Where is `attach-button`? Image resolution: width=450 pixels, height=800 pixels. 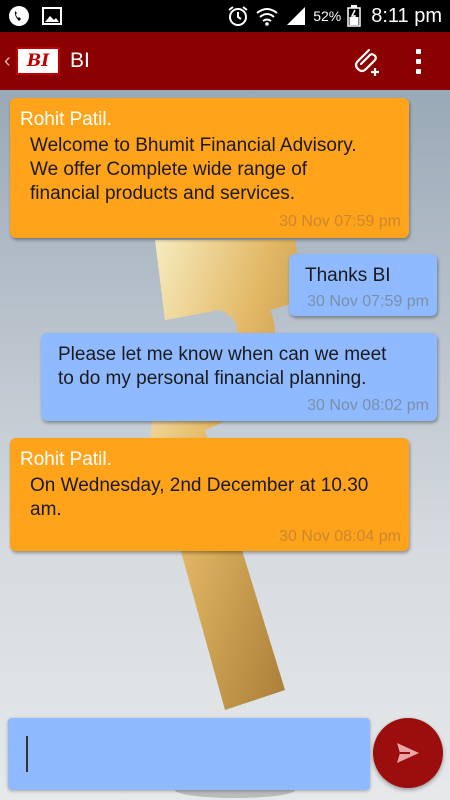 attach-button is located at coordinates (366, 61).